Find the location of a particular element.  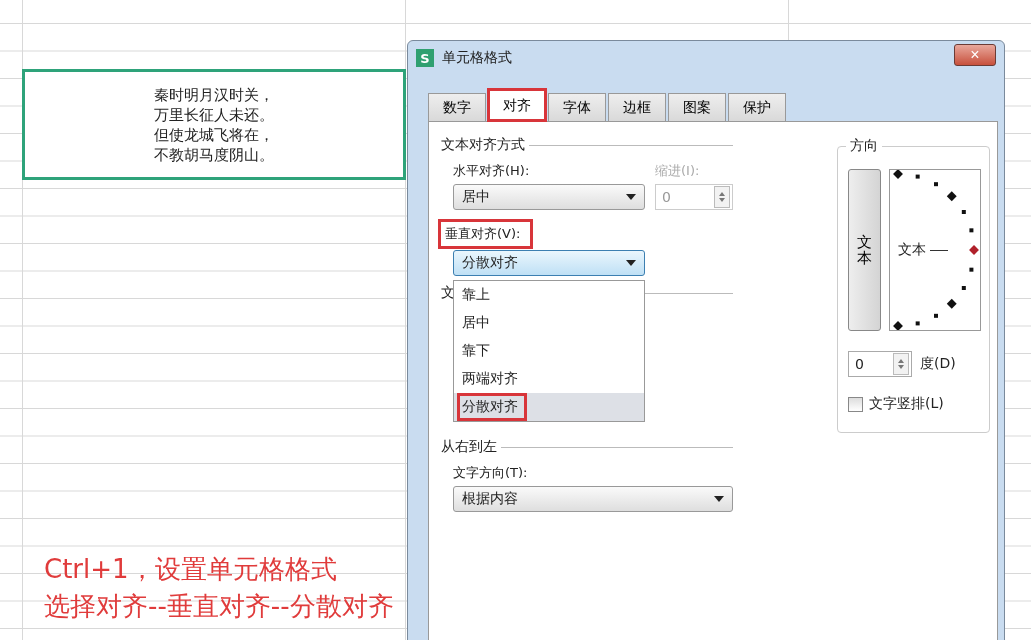

app-icon: S is located at coordinates (425, 58).